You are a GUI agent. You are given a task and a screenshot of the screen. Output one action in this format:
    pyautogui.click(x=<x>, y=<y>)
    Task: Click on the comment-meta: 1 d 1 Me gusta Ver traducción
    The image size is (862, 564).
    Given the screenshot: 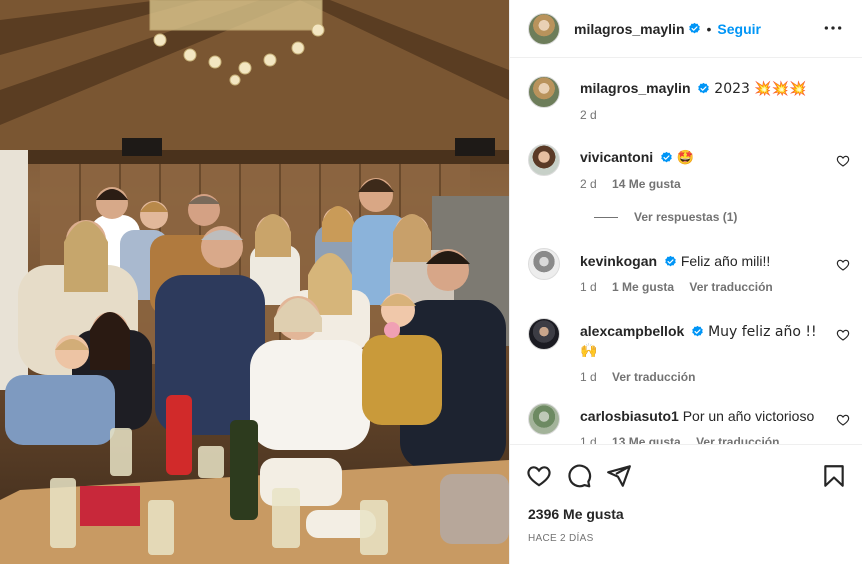 What is the action you would take?
    pyautogui.click(x=709, y=287)
    